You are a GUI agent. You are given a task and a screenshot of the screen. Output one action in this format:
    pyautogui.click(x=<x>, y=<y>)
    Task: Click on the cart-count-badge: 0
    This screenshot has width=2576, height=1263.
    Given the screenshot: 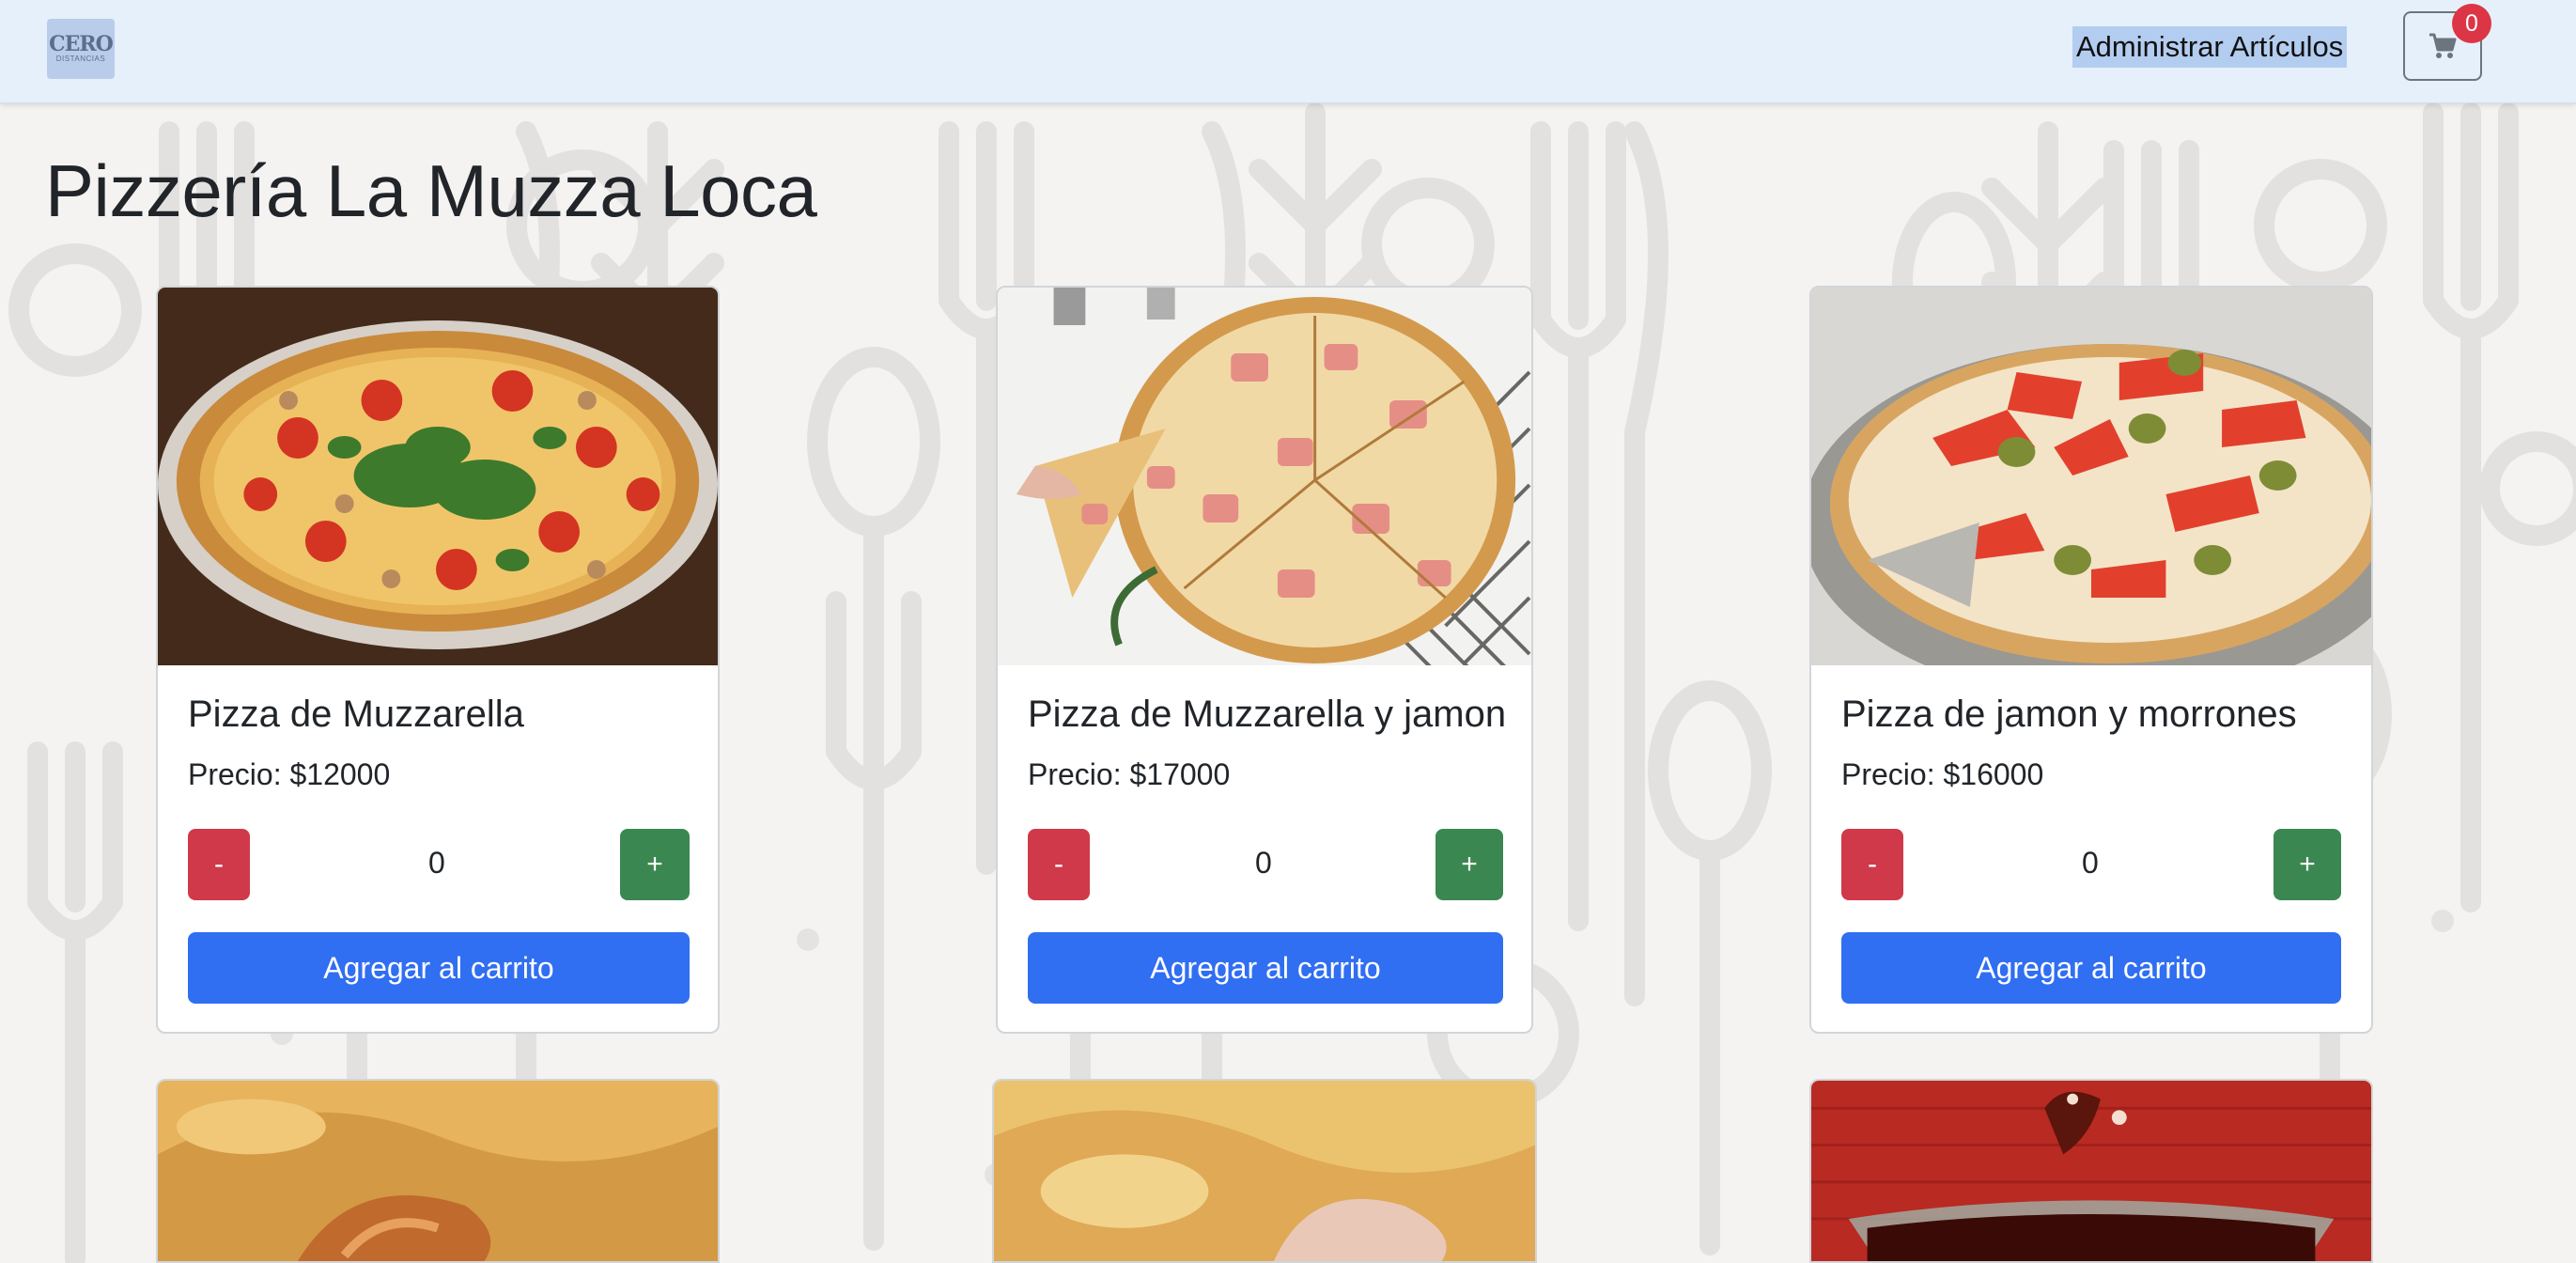 What is the action you would take?
    pyautogui.click(x=2472, y=23)
    